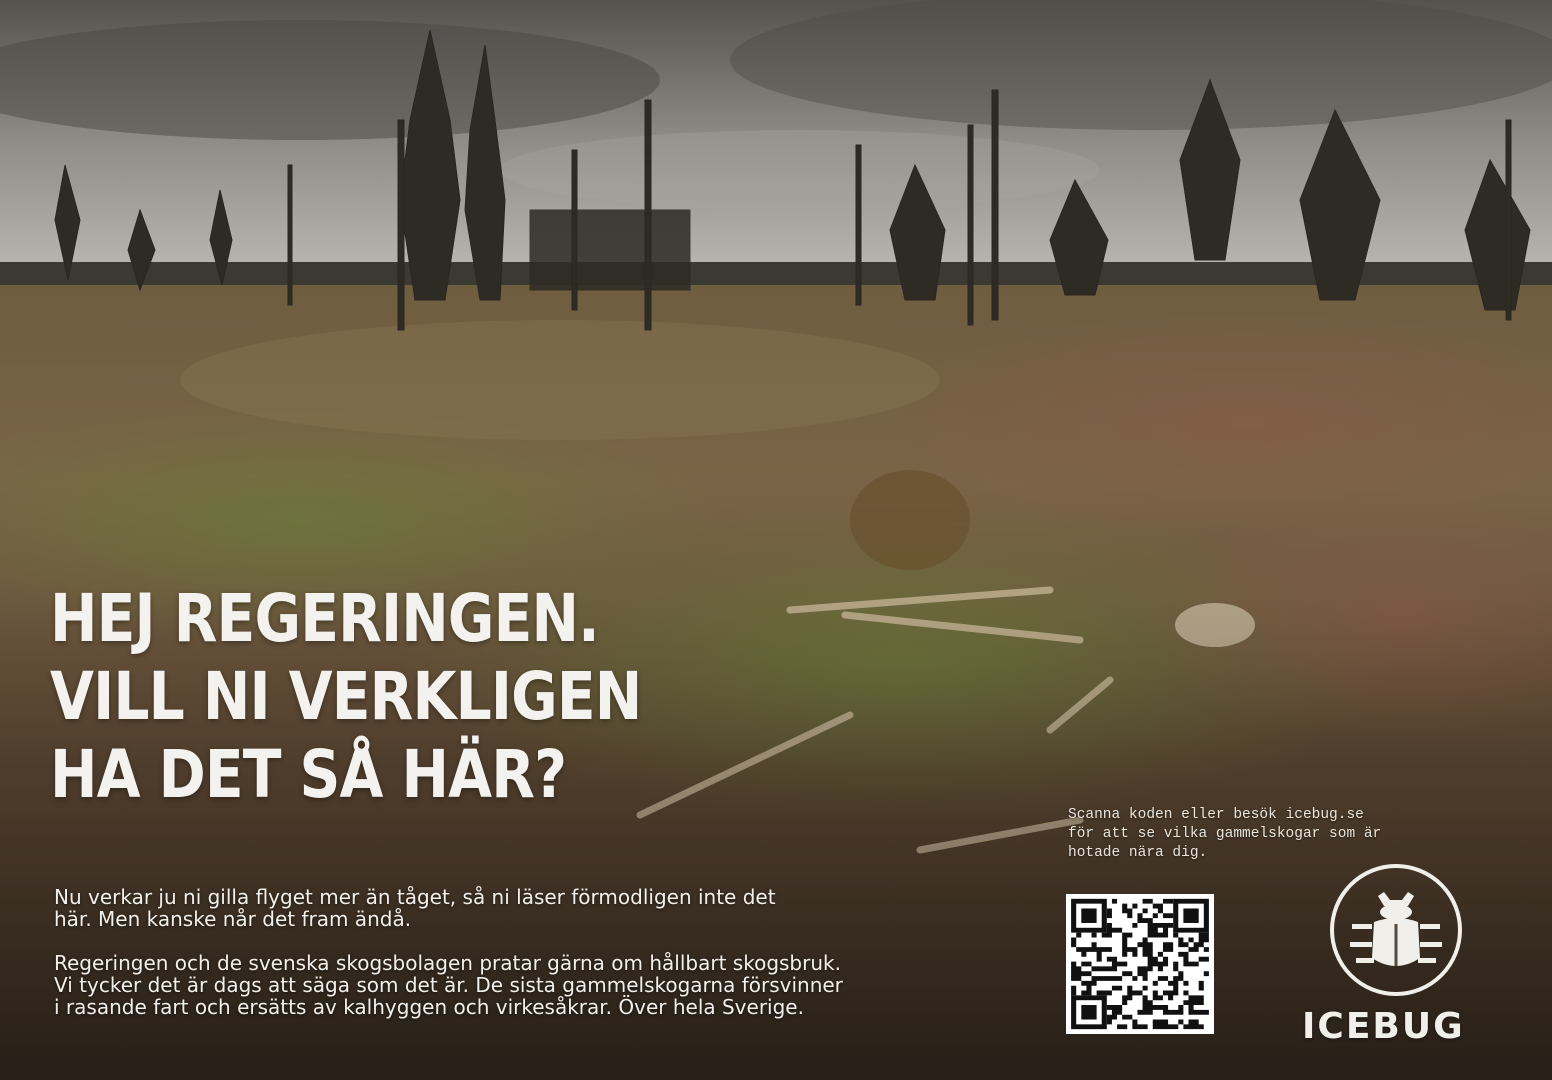  What do you see at coordinates (1140, 964) in the screenshot?
I see `qr-code-icon` at bounding box center [1140, 964].